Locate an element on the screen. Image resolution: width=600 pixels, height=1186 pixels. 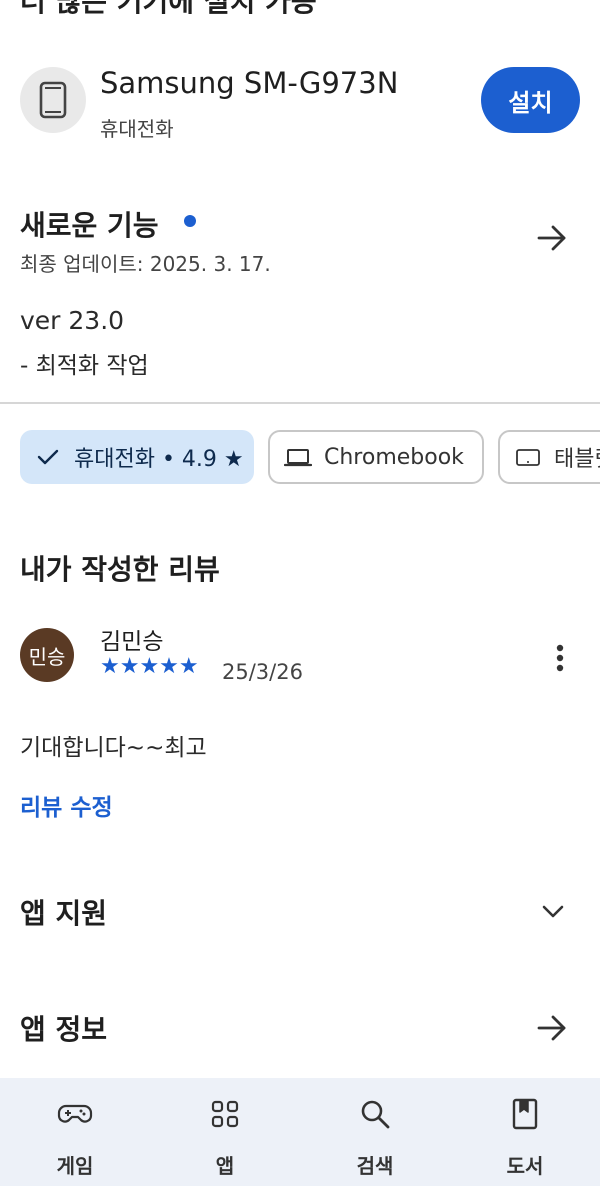
bottom-navigation: 게임 앱 검색 도서 is located at coordinates (300, 1132).